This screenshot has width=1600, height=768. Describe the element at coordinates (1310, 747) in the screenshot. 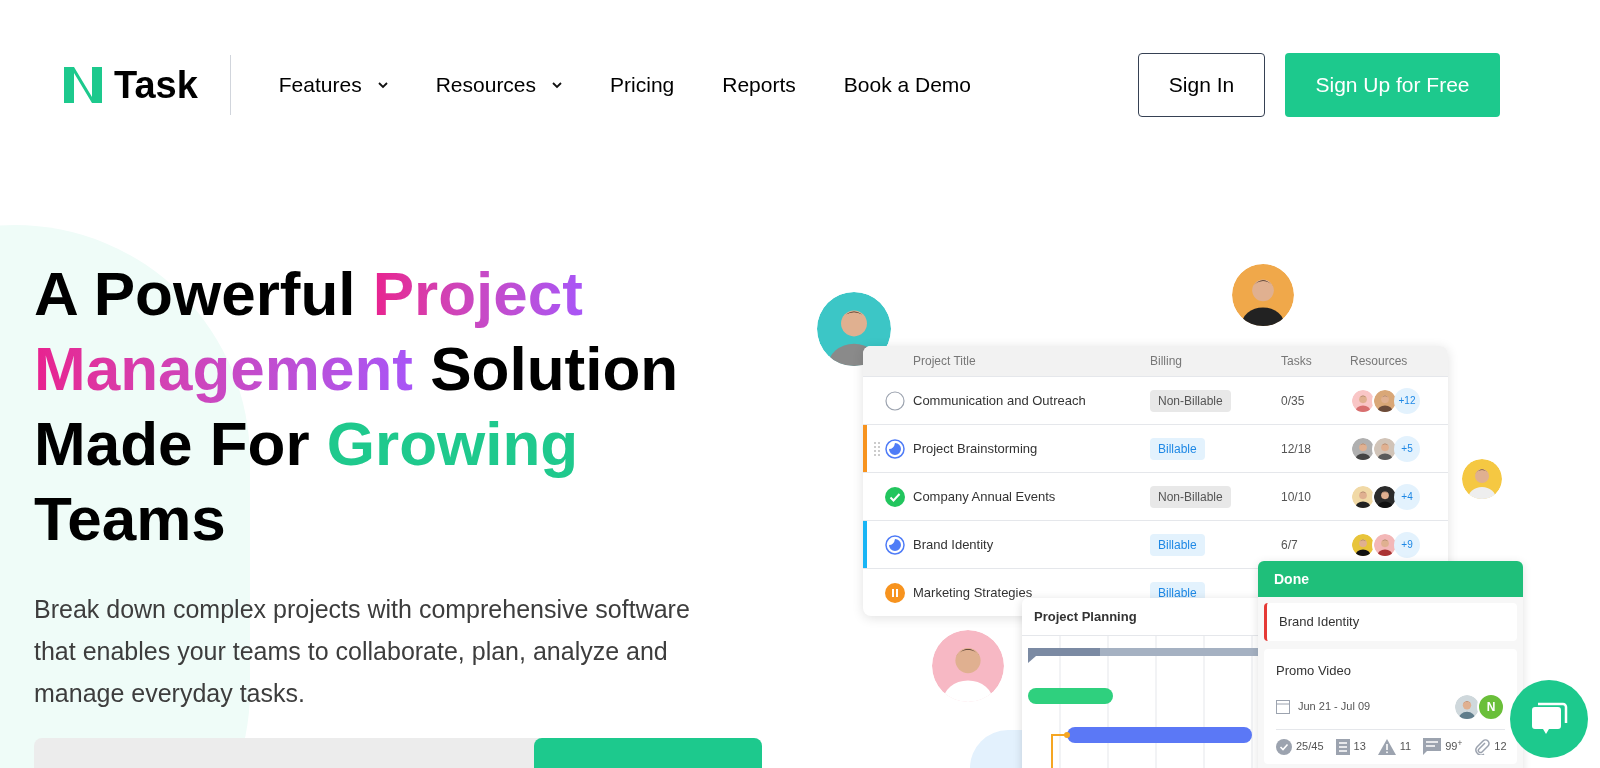

I see `stat-count: 25/45` at that location.